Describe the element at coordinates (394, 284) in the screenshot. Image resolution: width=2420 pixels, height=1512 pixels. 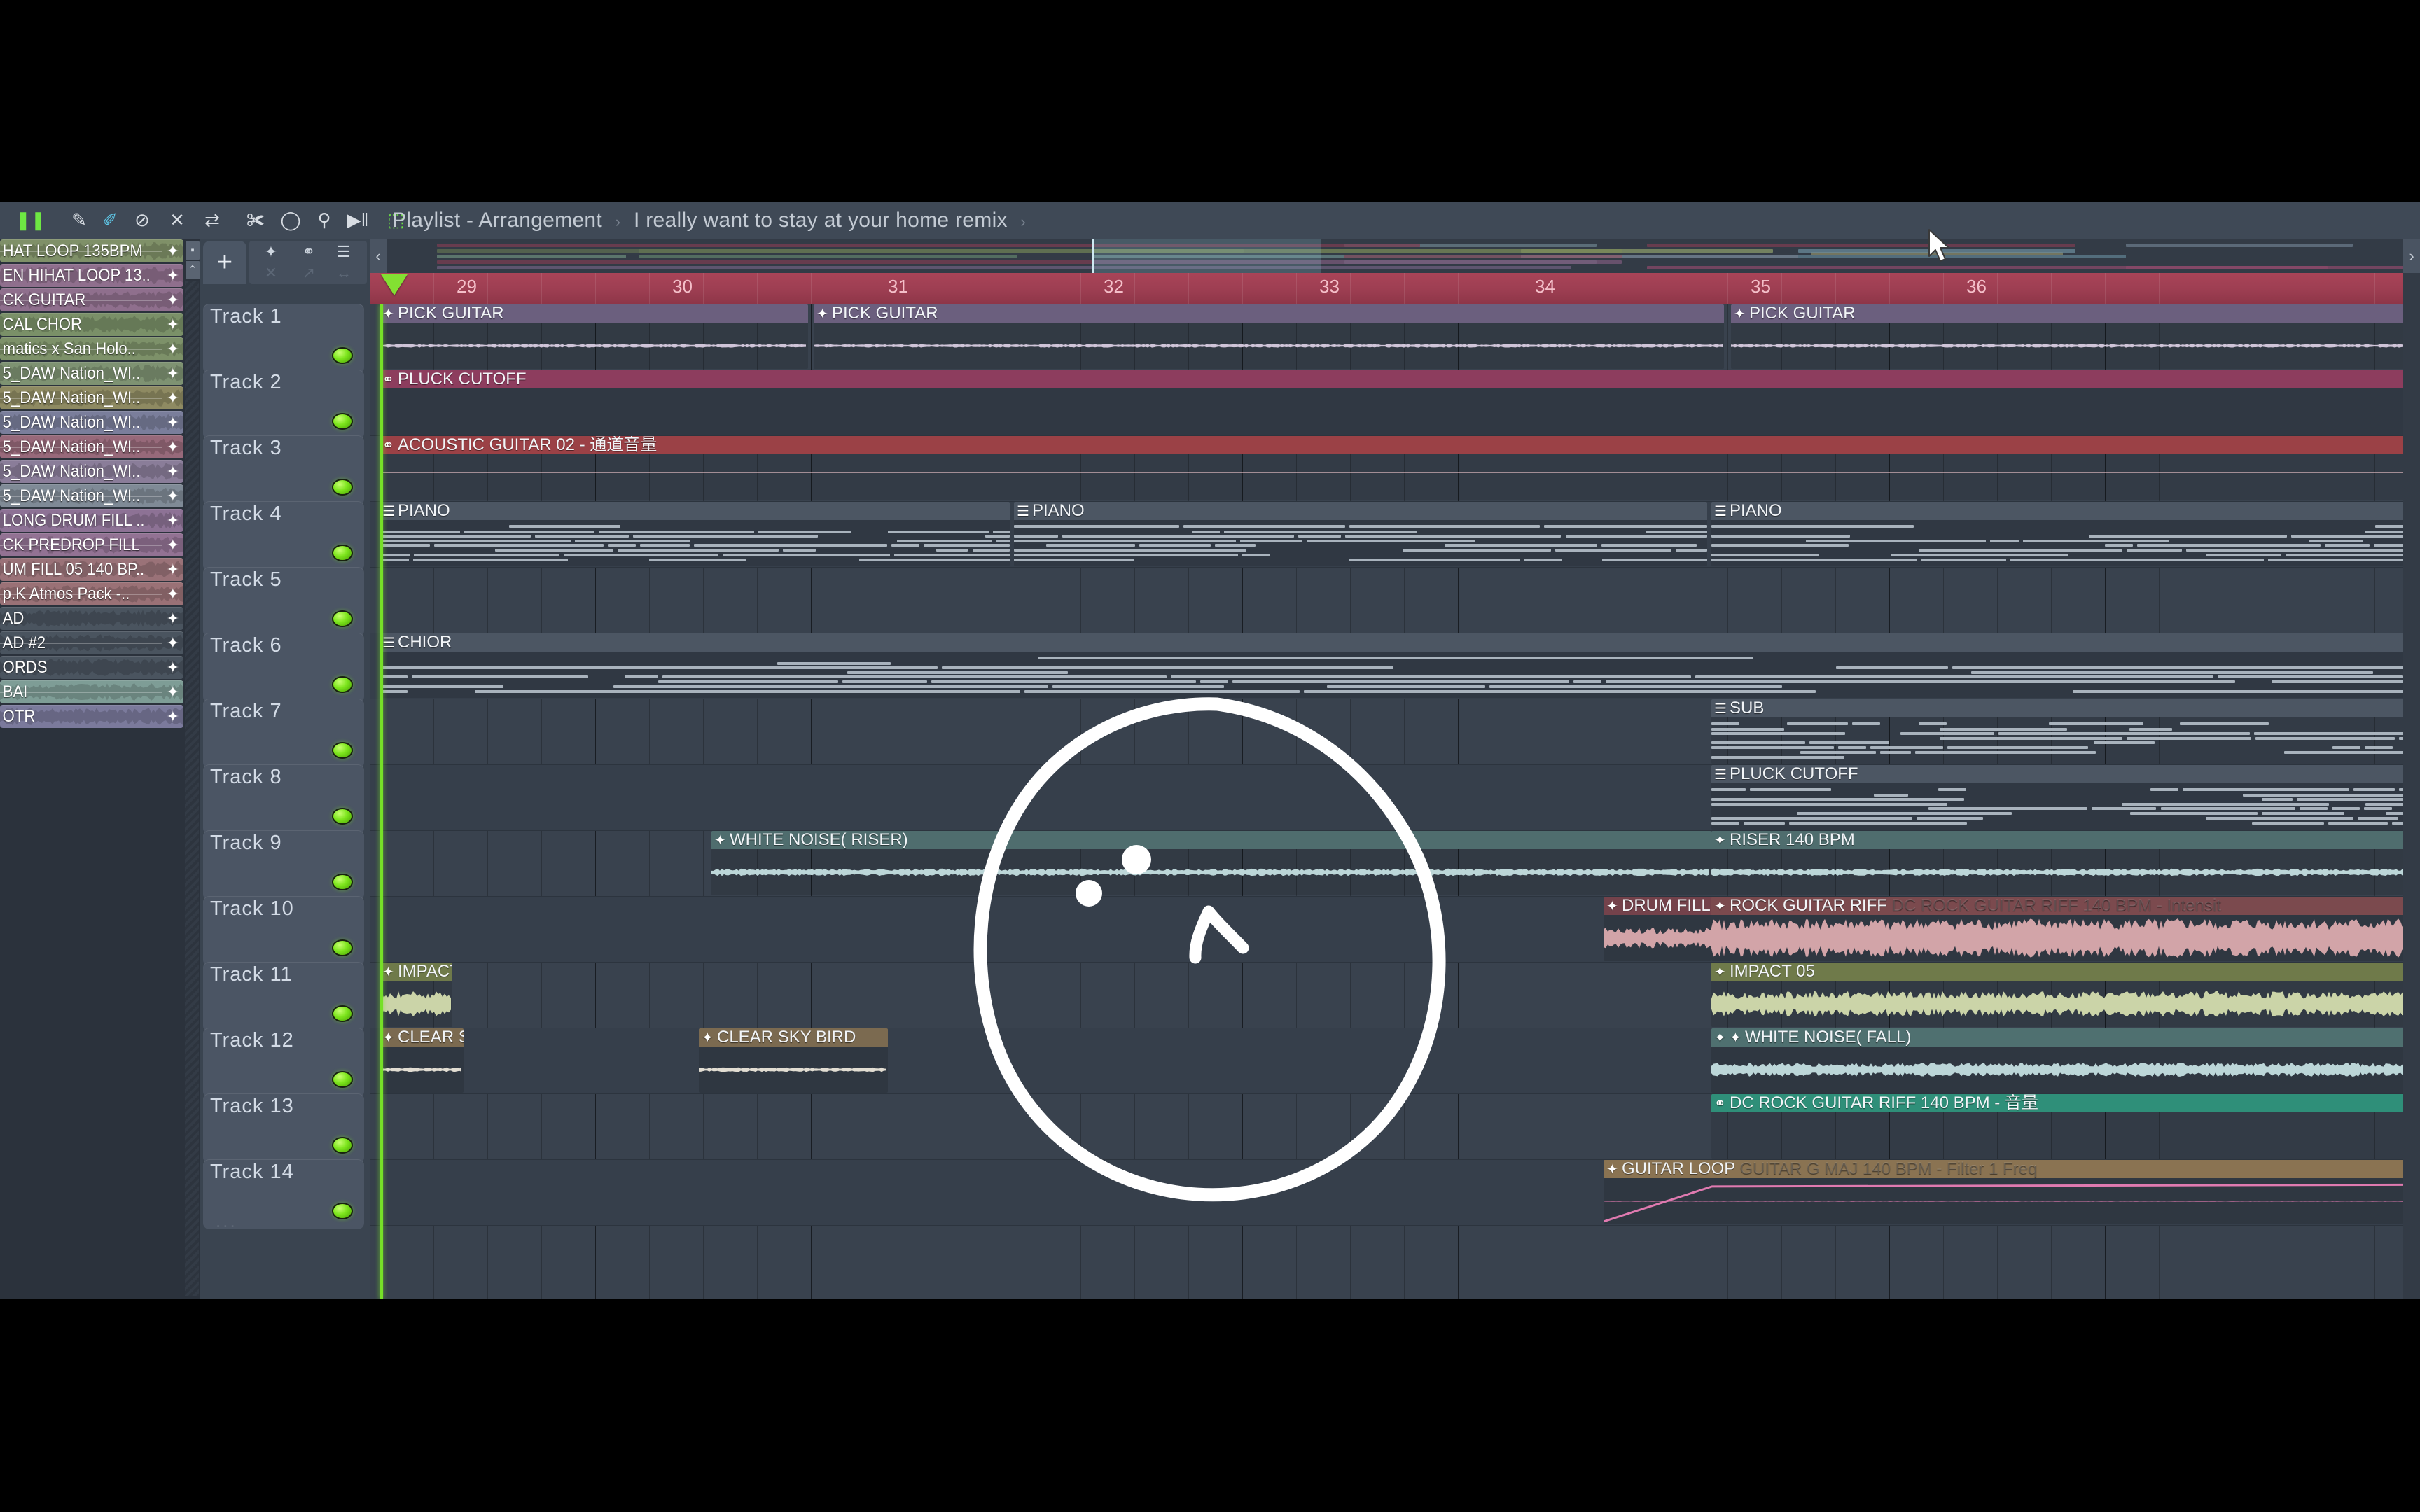
I see `playhead-marker-icon` at that location.